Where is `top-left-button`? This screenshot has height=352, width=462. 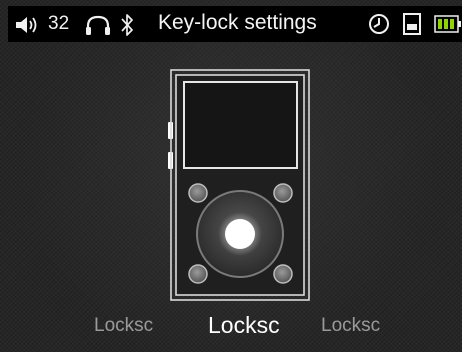
top-left-button is located at coordinates (198, 193).